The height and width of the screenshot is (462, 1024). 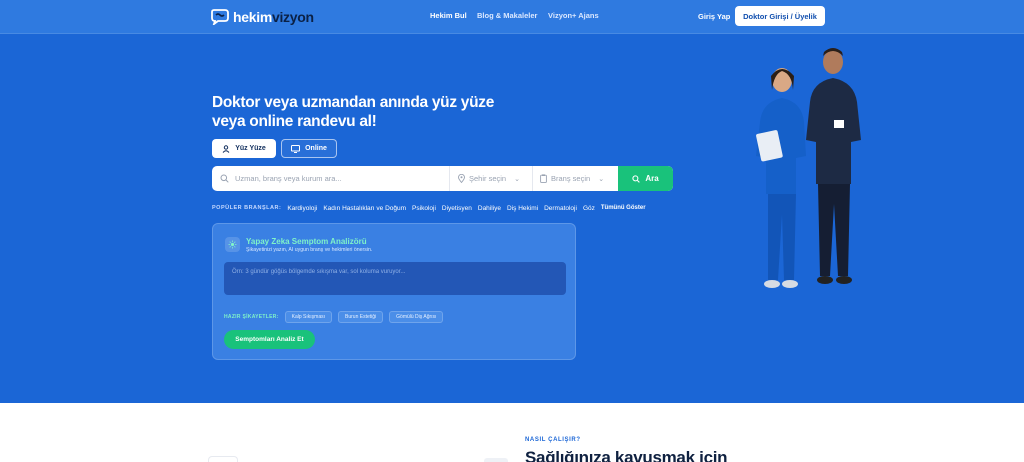 What do you see at coordinates (714, 16) in the screenshot?
I see `login-link: Giriş Yap` at bounding box center [714, 16].